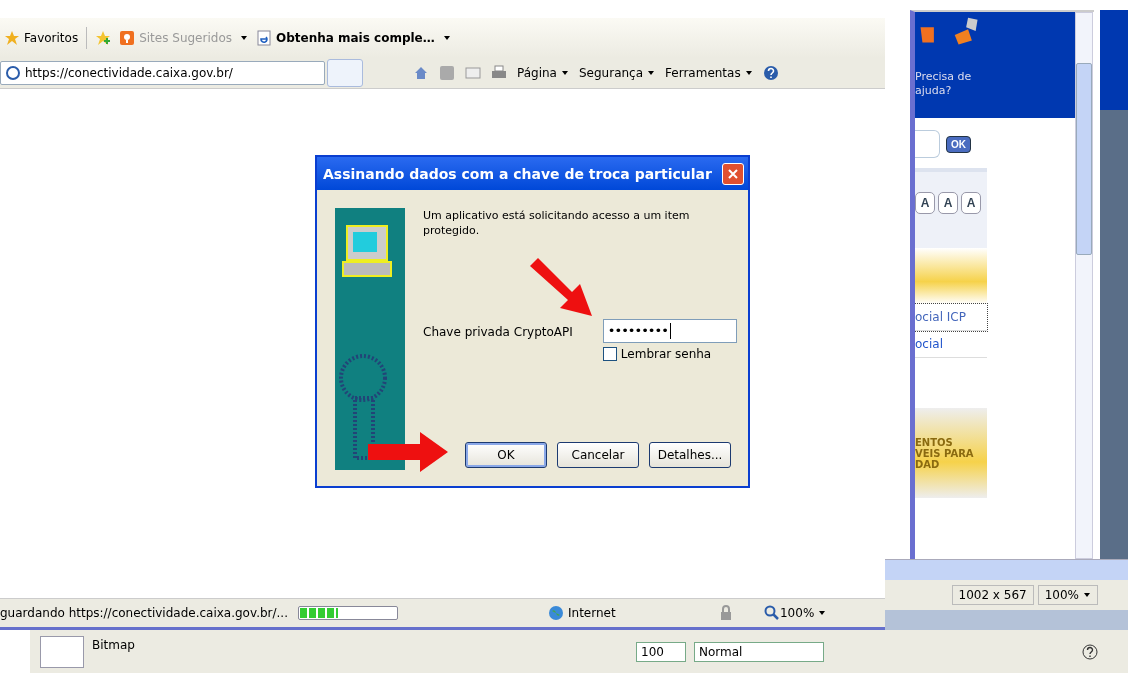  I want to click on menu-link: ocial, so click(951, 344).